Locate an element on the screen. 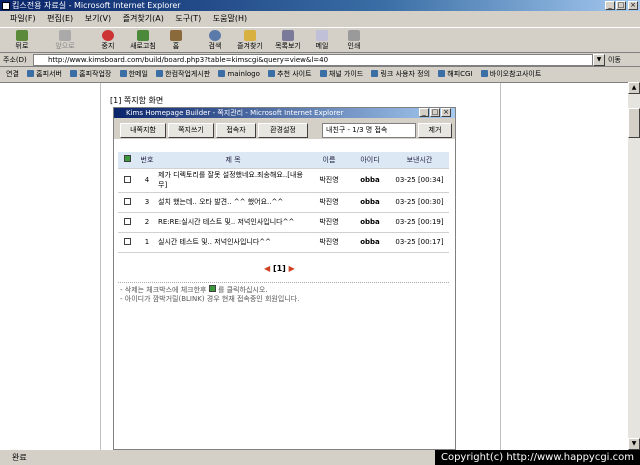 The image size is (640, 465). menu-edit: 편집(E) is located at coordinates (60, 18).